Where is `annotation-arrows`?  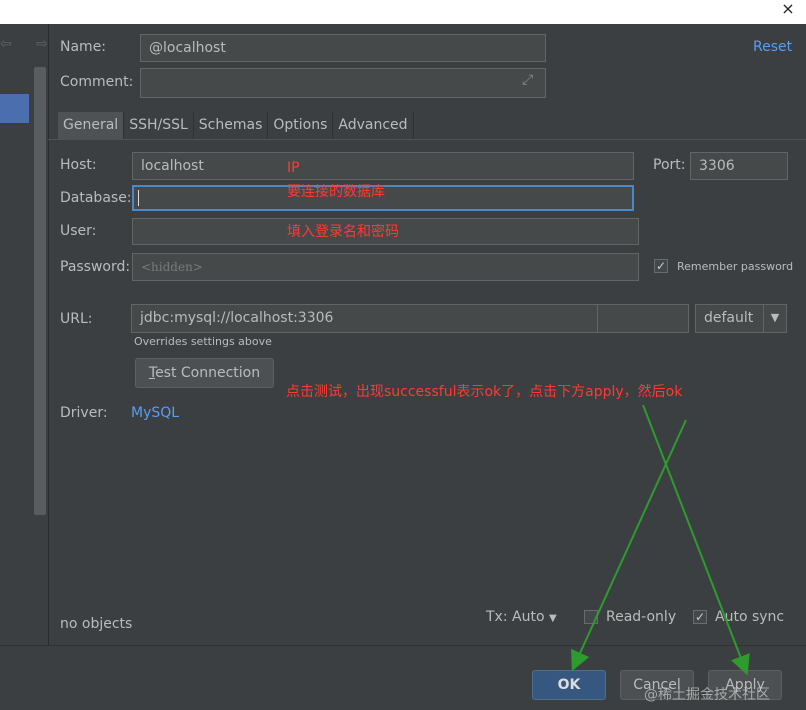 annotation-arrows is located at coordinates (660, 540).